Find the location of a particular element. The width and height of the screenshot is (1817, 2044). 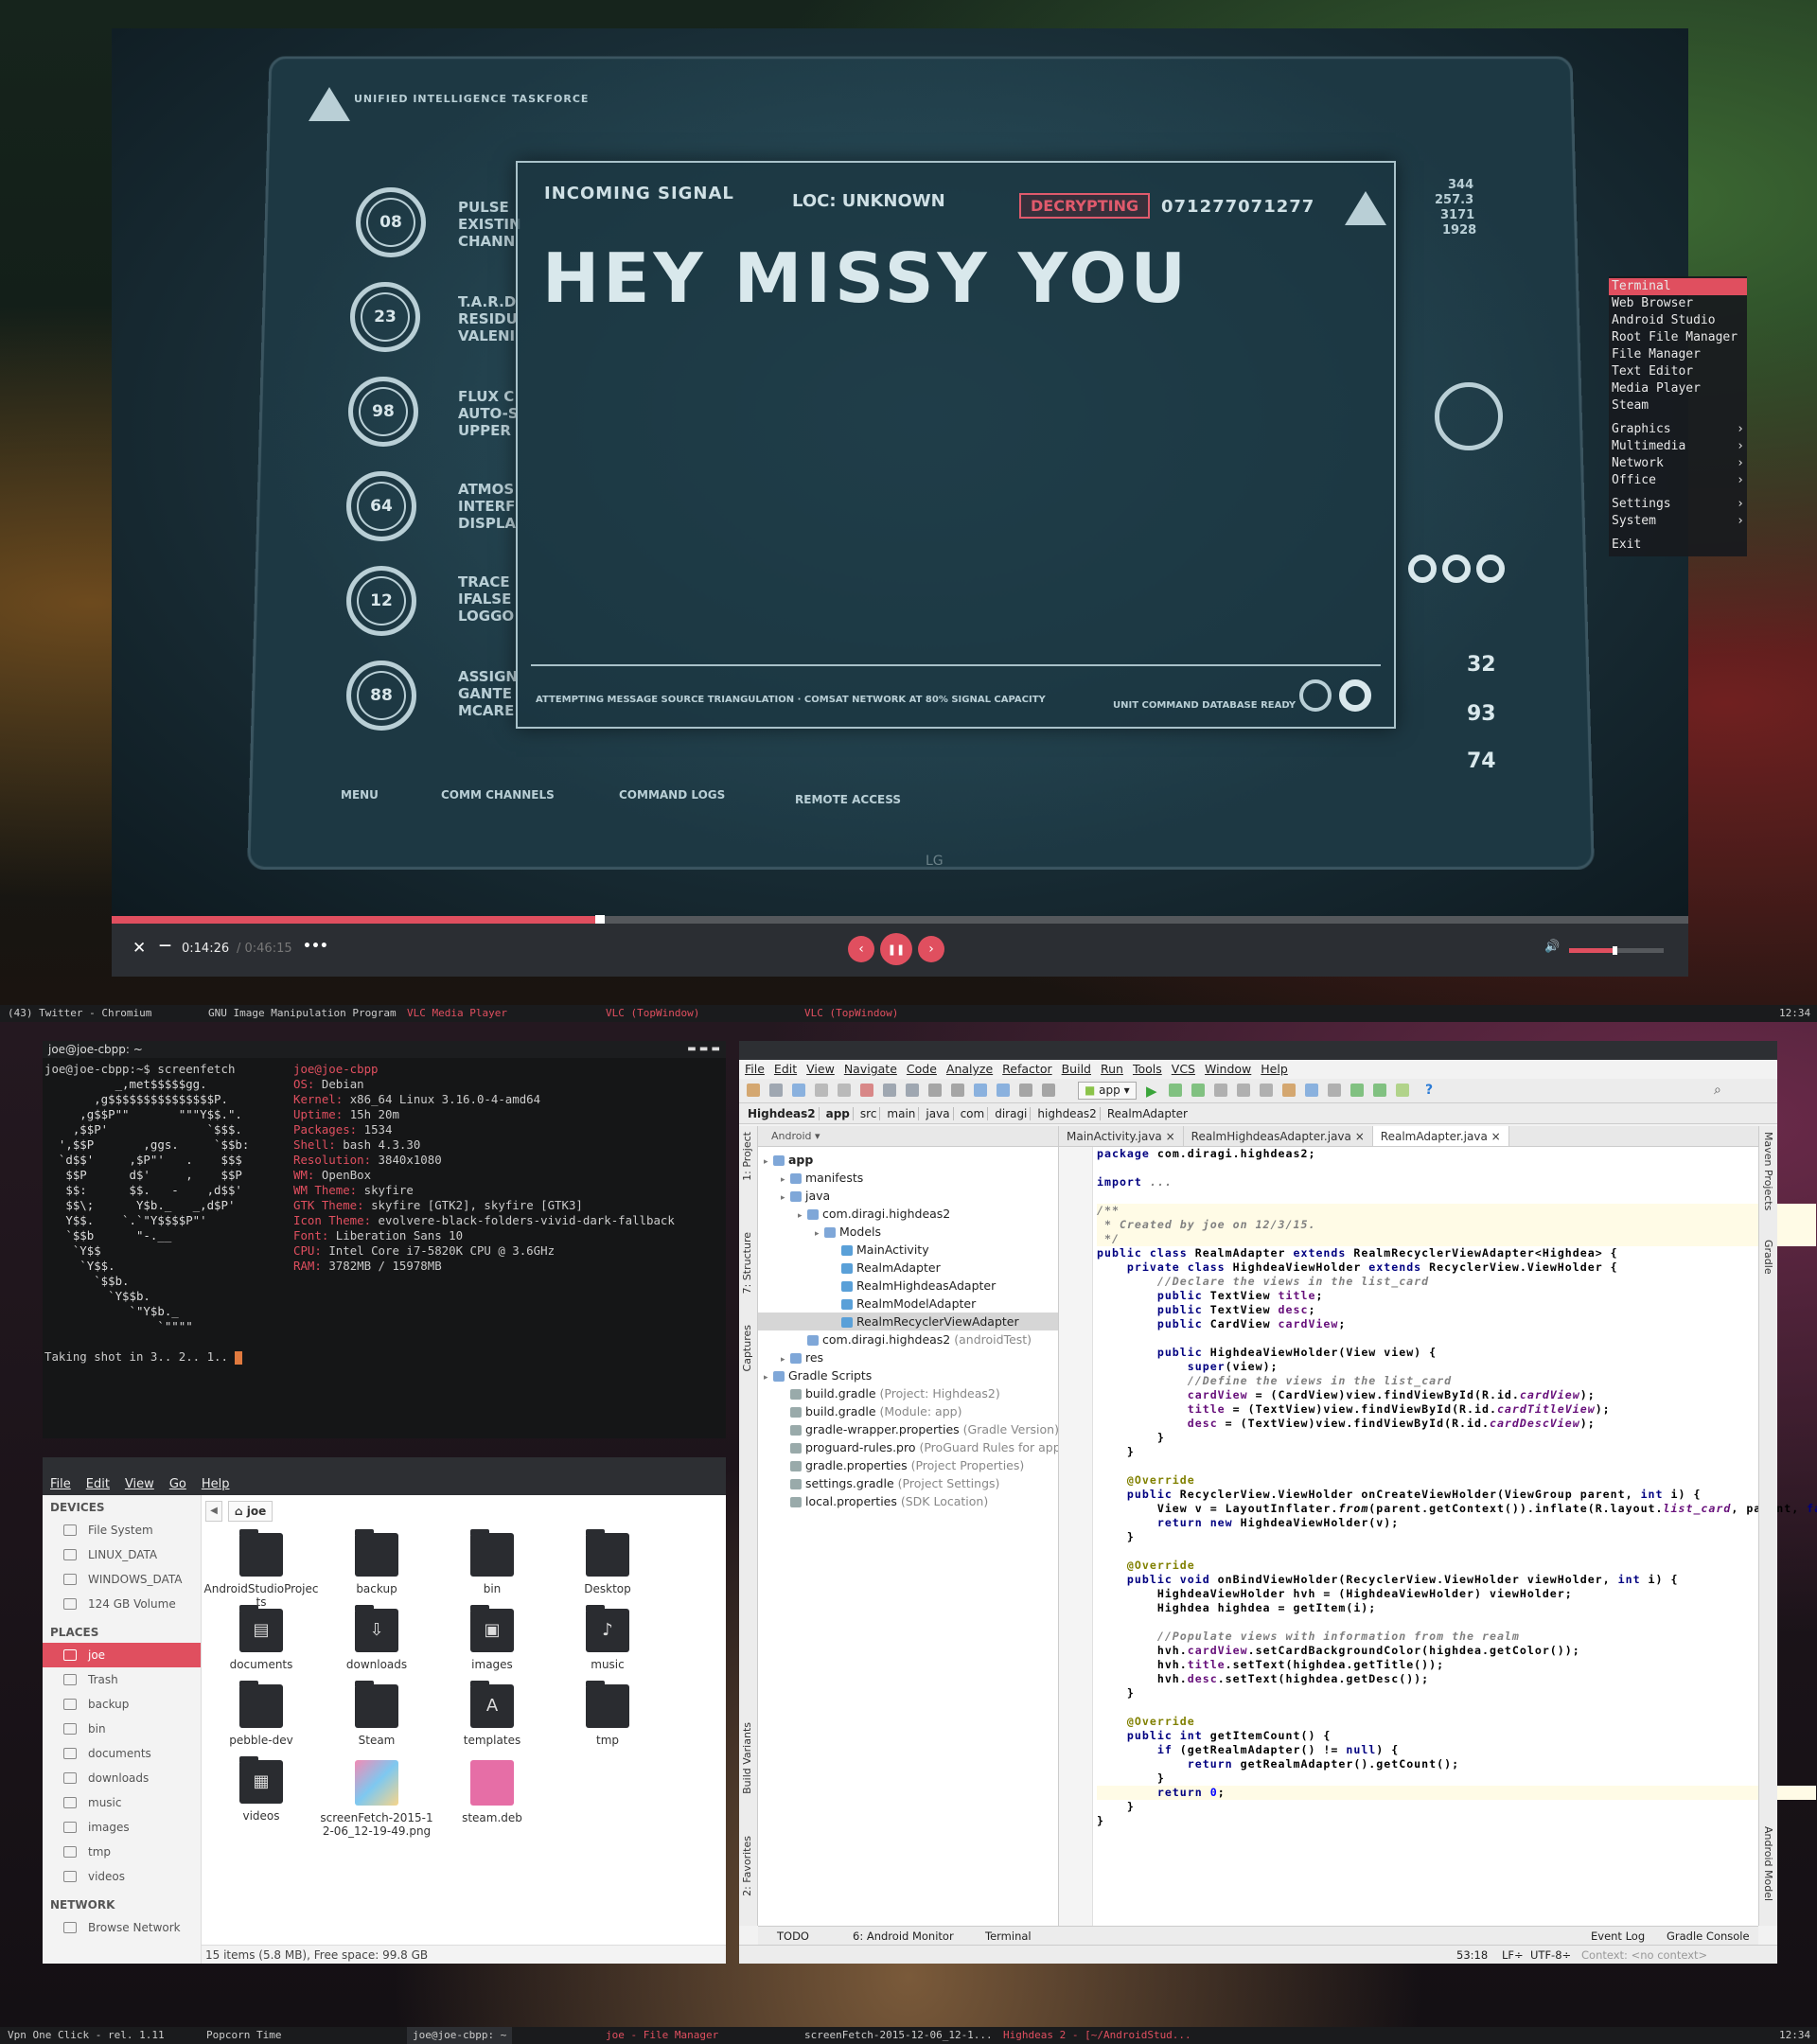

task-terminal: joe@joe-cbpp: ~ is located at coordinates (460, 2035).